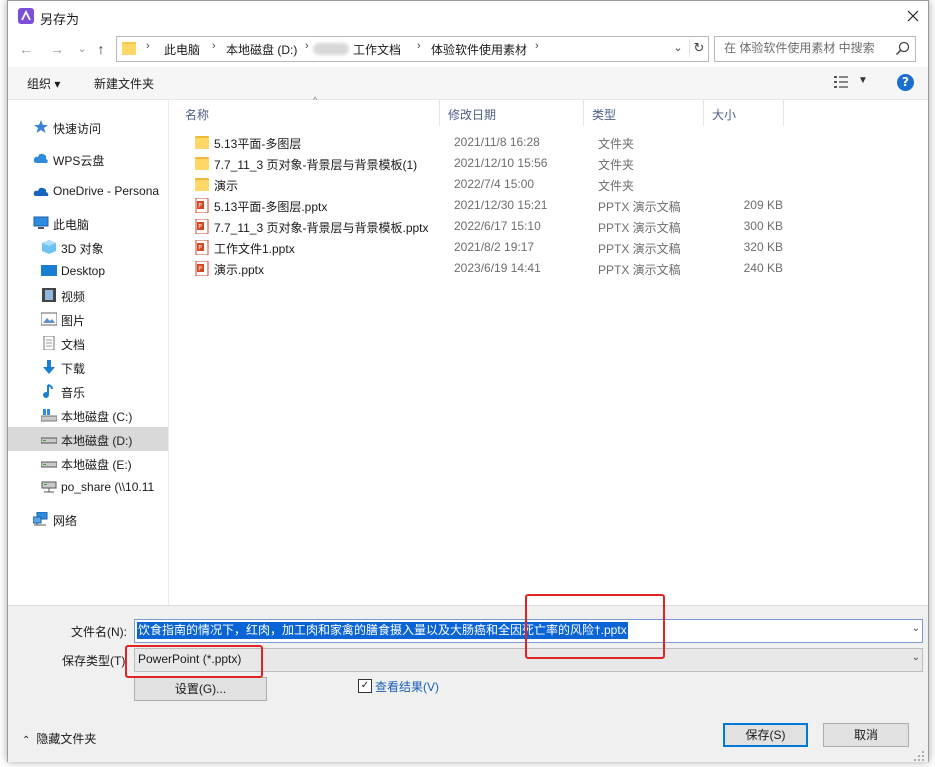  What do you see at coordinates (71, 225) in the screenshot?
I see `sidebar-item-label: 此电脑` at bounding box center [71, 225].